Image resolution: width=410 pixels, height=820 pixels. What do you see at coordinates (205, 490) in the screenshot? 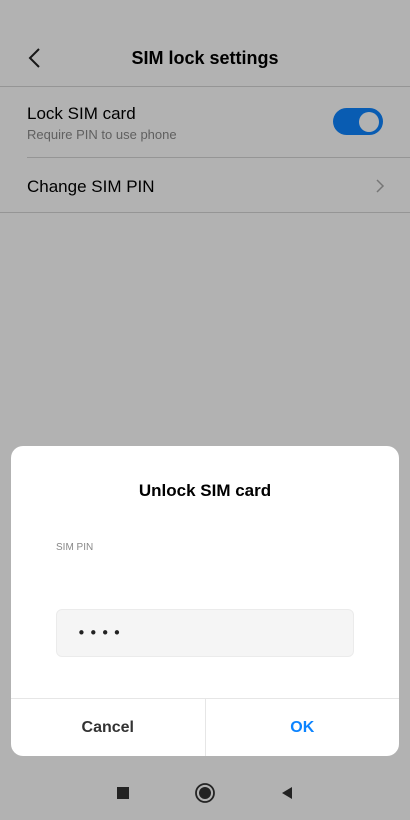
I see `dialog-title: Unlock SIM card` at bounding box center [205, 490].